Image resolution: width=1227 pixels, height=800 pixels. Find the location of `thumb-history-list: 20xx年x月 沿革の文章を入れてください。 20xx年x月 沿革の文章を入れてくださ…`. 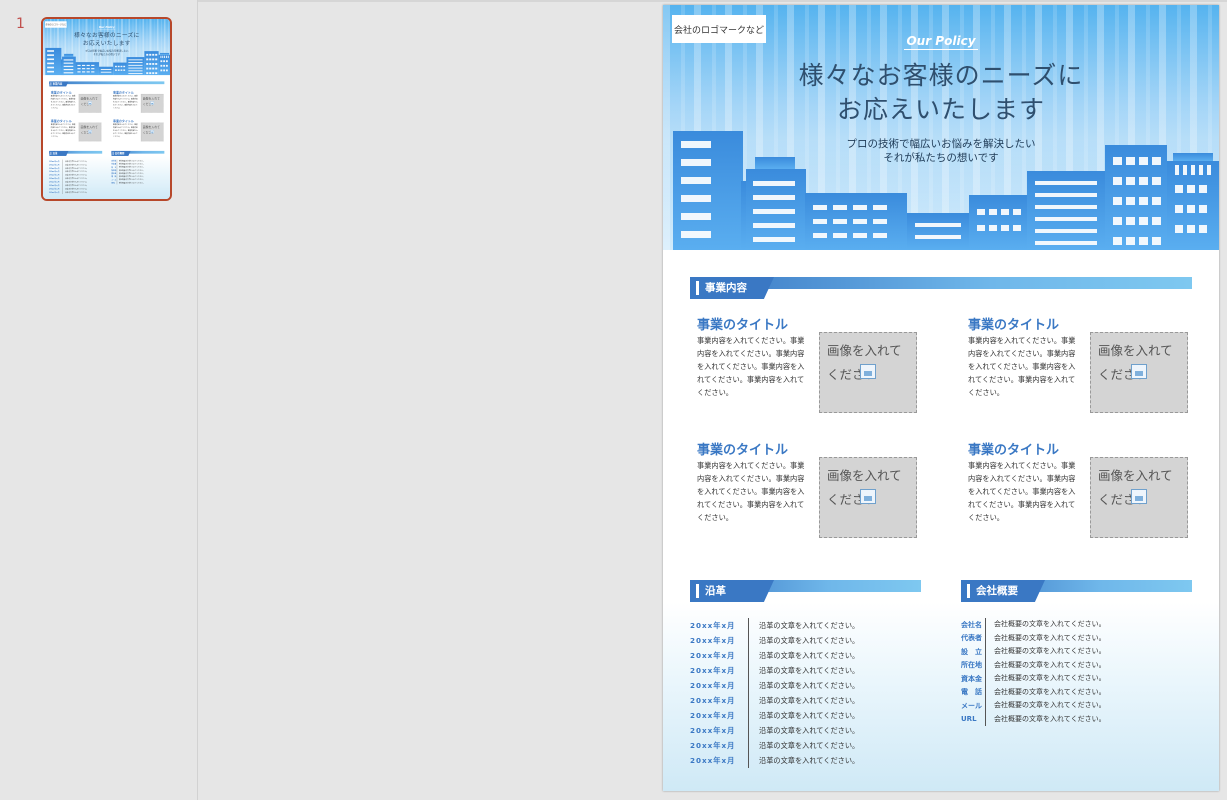

thumb-history-list: 20xx年x月 沿革の文章を入れてください。 20xx年x月 沿革の文章を入れてくださ… is located at coordinates (76, 177).